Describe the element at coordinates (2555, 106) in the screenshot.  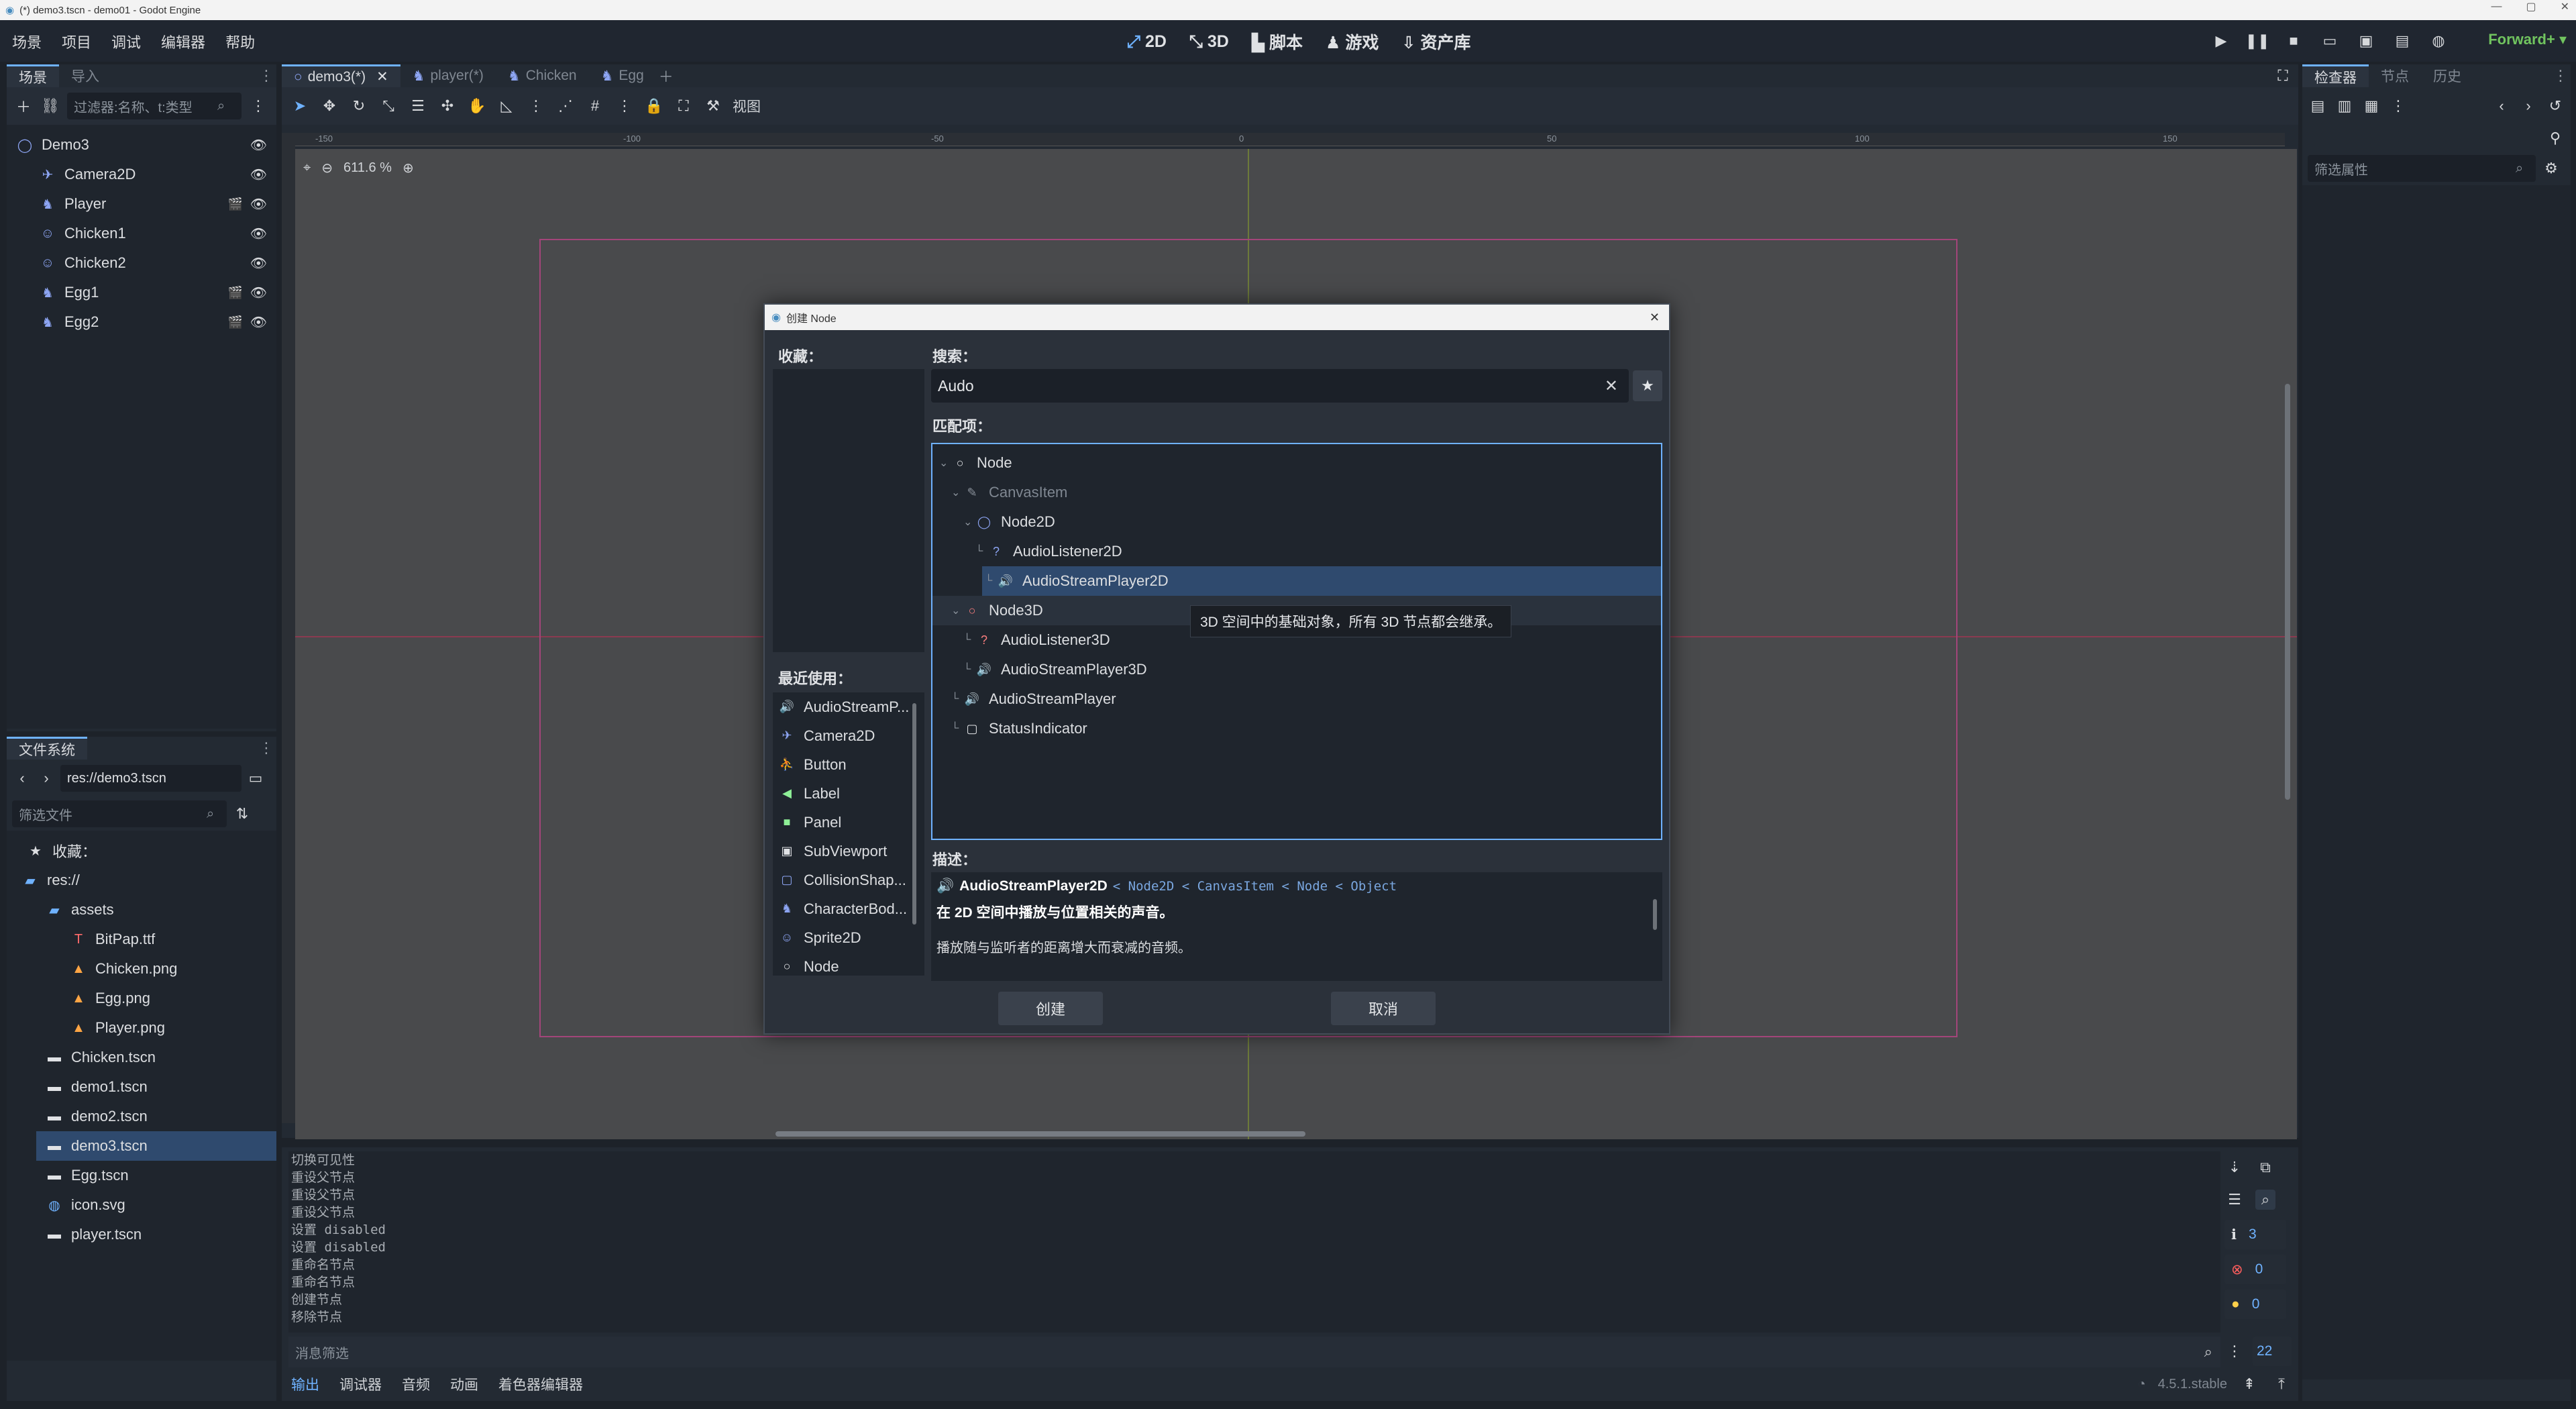
I see `object-history-icon: ↺` at that location.